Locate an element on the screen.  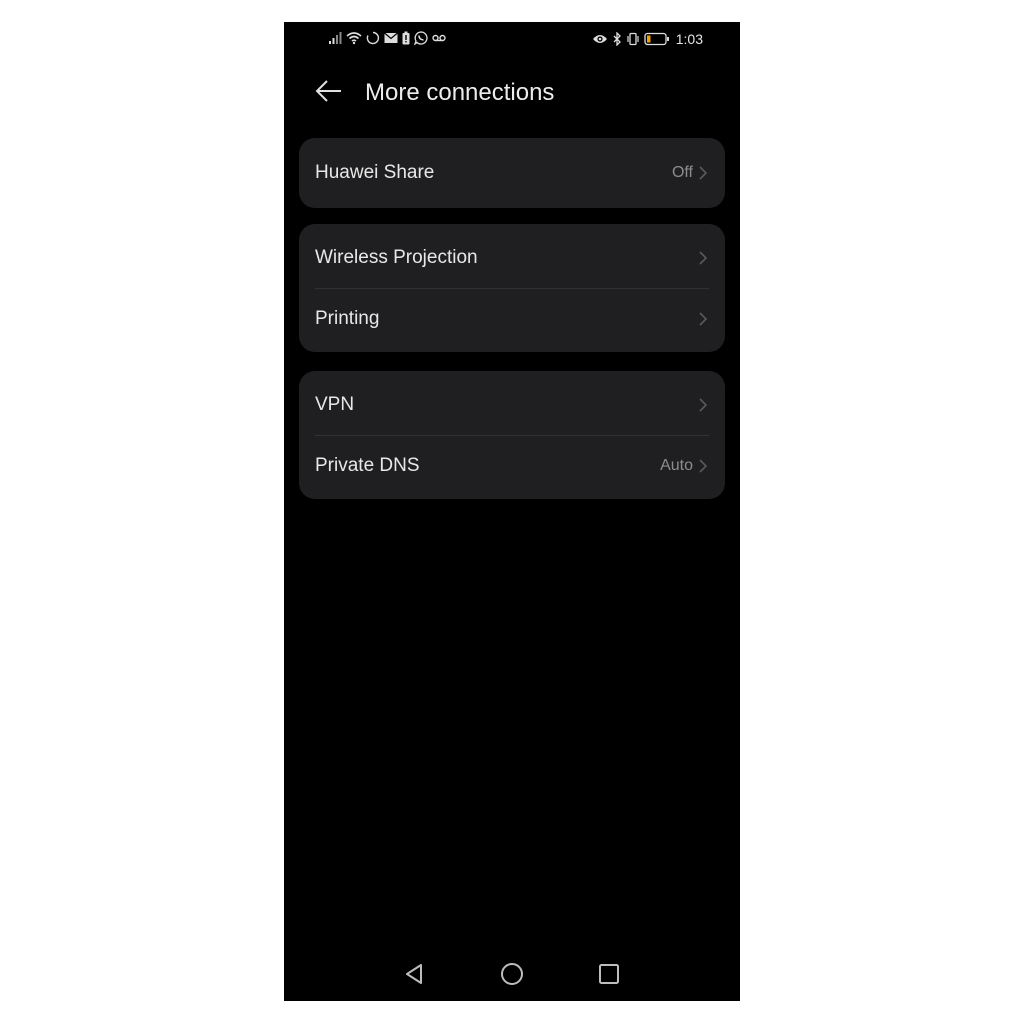
row-label: Private DNS is located at coordinates (367, 465).